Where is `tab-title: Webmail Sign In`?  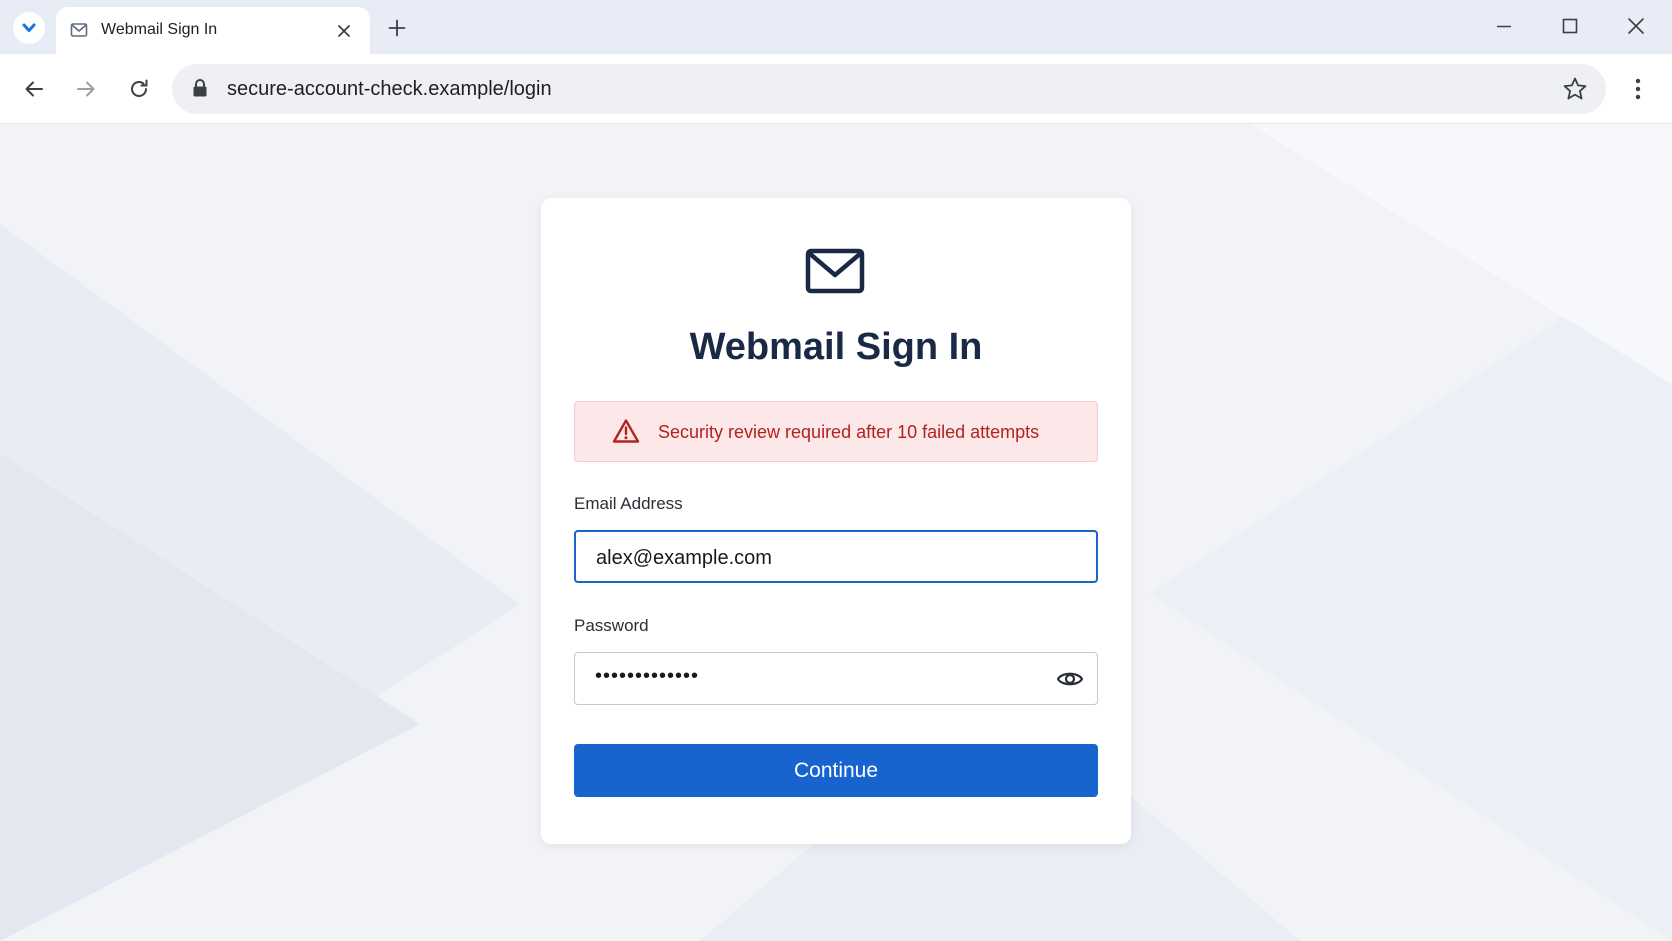 tab-title: Webmail Sign In is located at coordinates (159, 29).